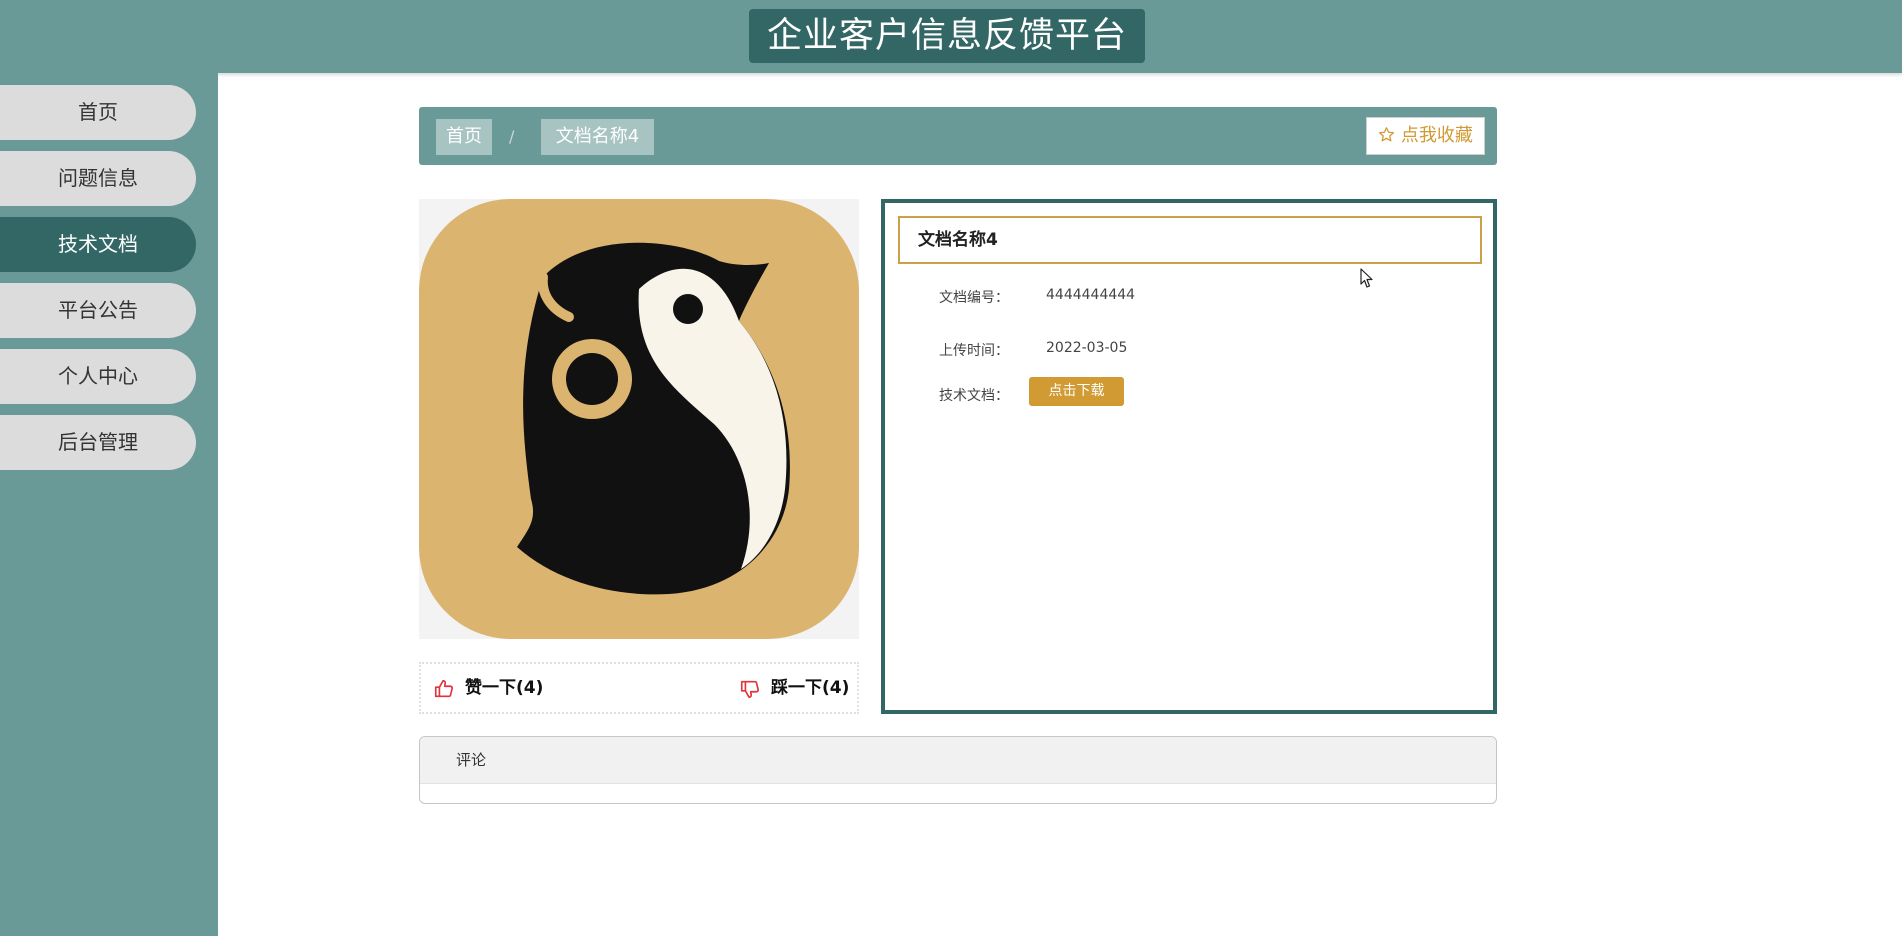 The width and height of the screenshot is (1902, 936). I want to click on comments-title: 评论, so click(471, 760).